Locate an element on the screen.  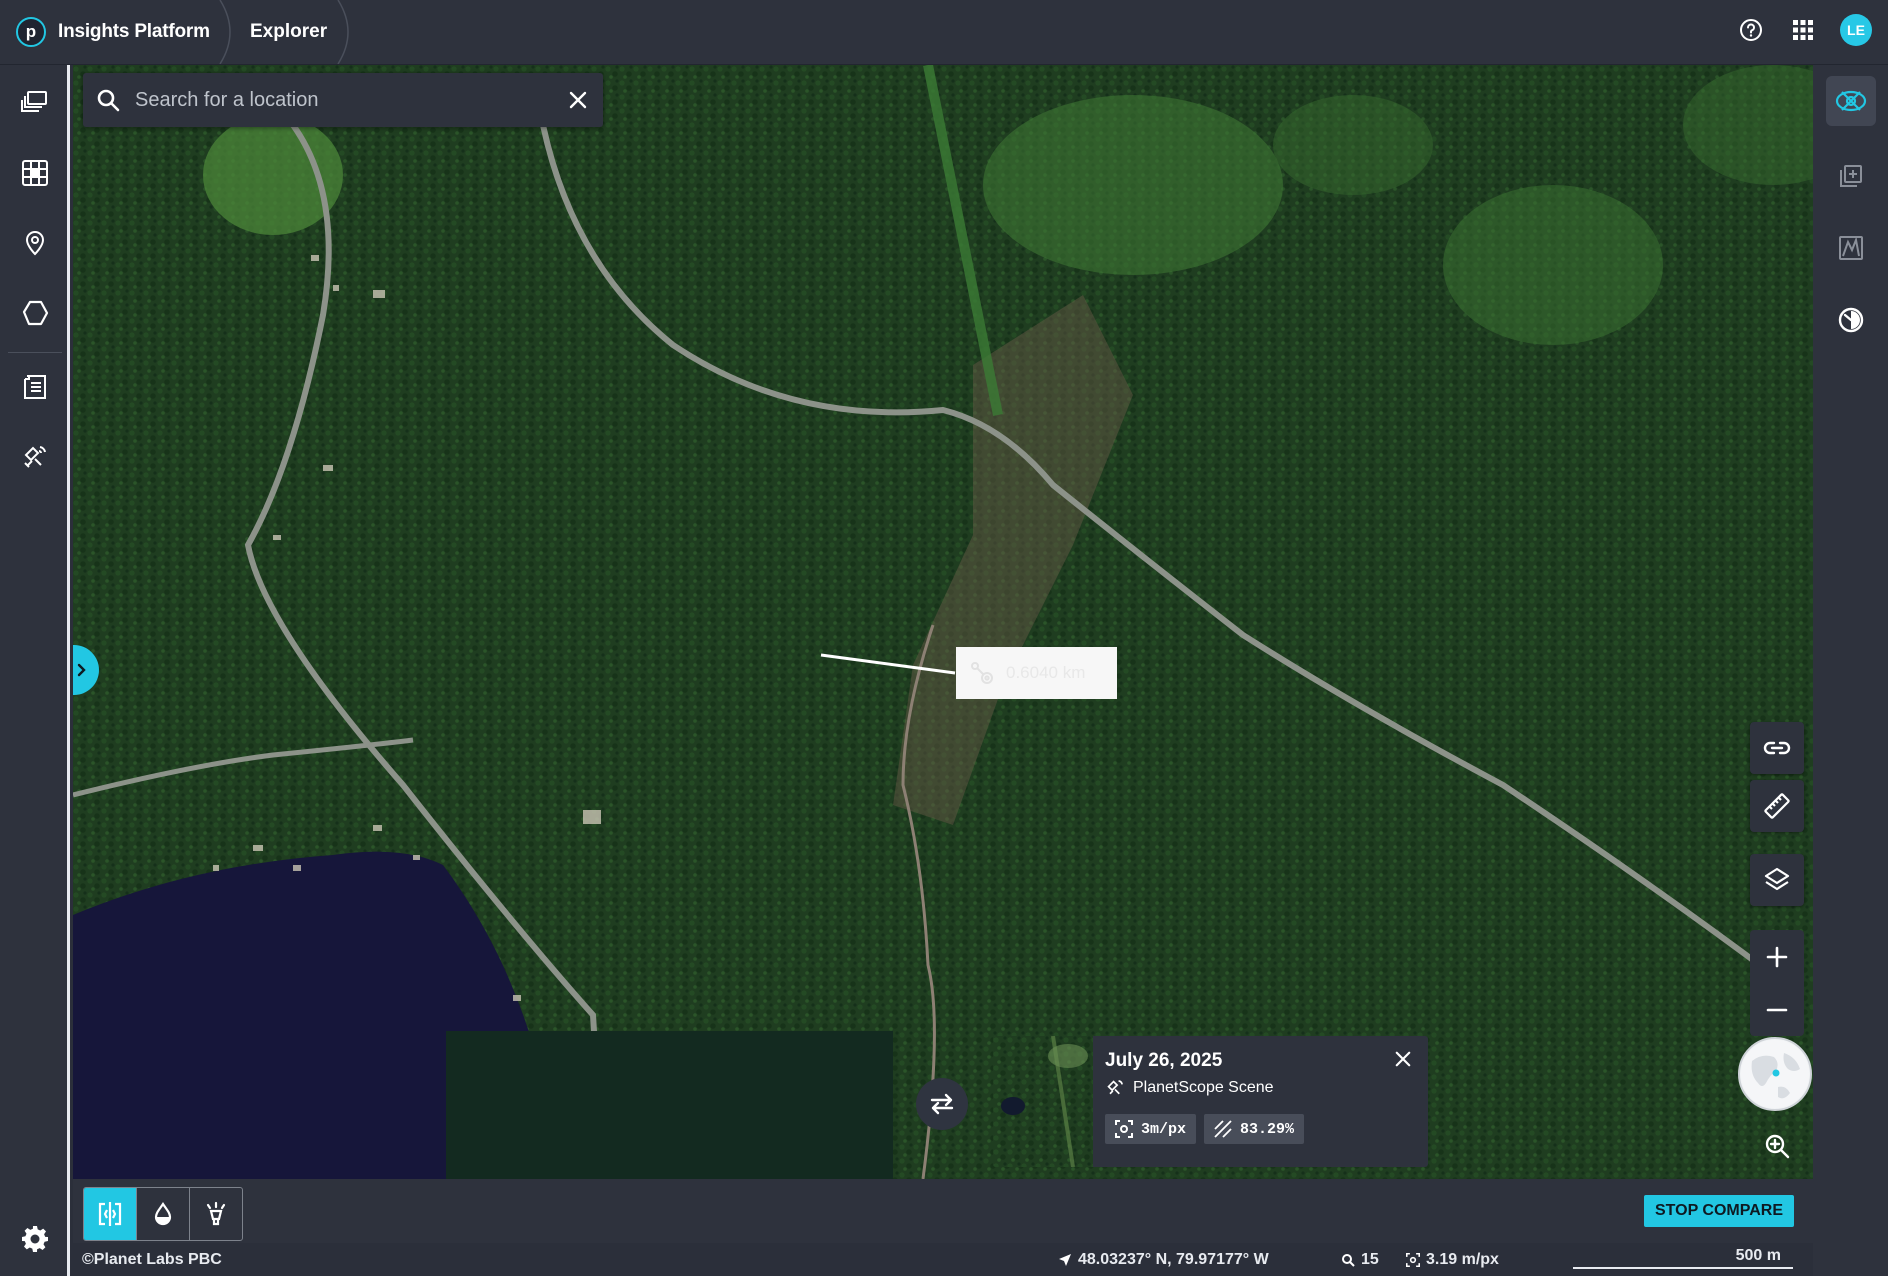
apps-button is located at coordinates (1803, 30).